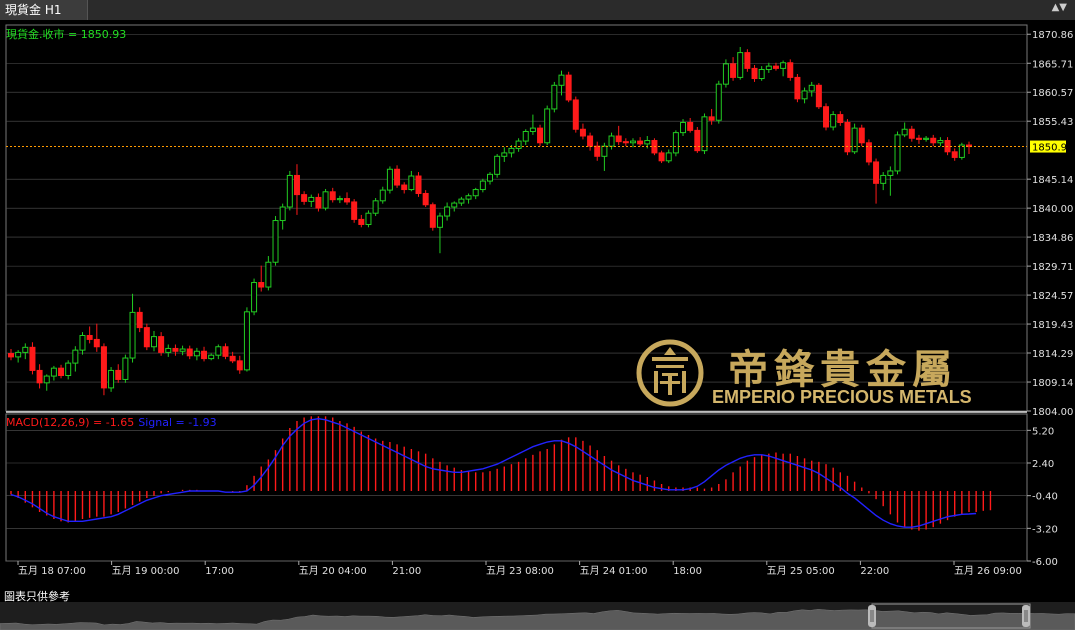 The height and width of the screenshot is (630, 1075). Describe the element at coordinates (1052, 412) in the screenshot. I see `price-tick-label: 1804.00` at that location.